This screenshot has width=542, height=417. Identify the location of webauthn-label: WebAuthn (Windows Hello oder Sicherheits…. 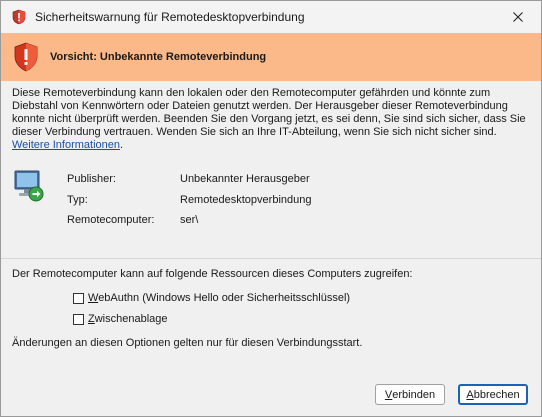
(219, 298).